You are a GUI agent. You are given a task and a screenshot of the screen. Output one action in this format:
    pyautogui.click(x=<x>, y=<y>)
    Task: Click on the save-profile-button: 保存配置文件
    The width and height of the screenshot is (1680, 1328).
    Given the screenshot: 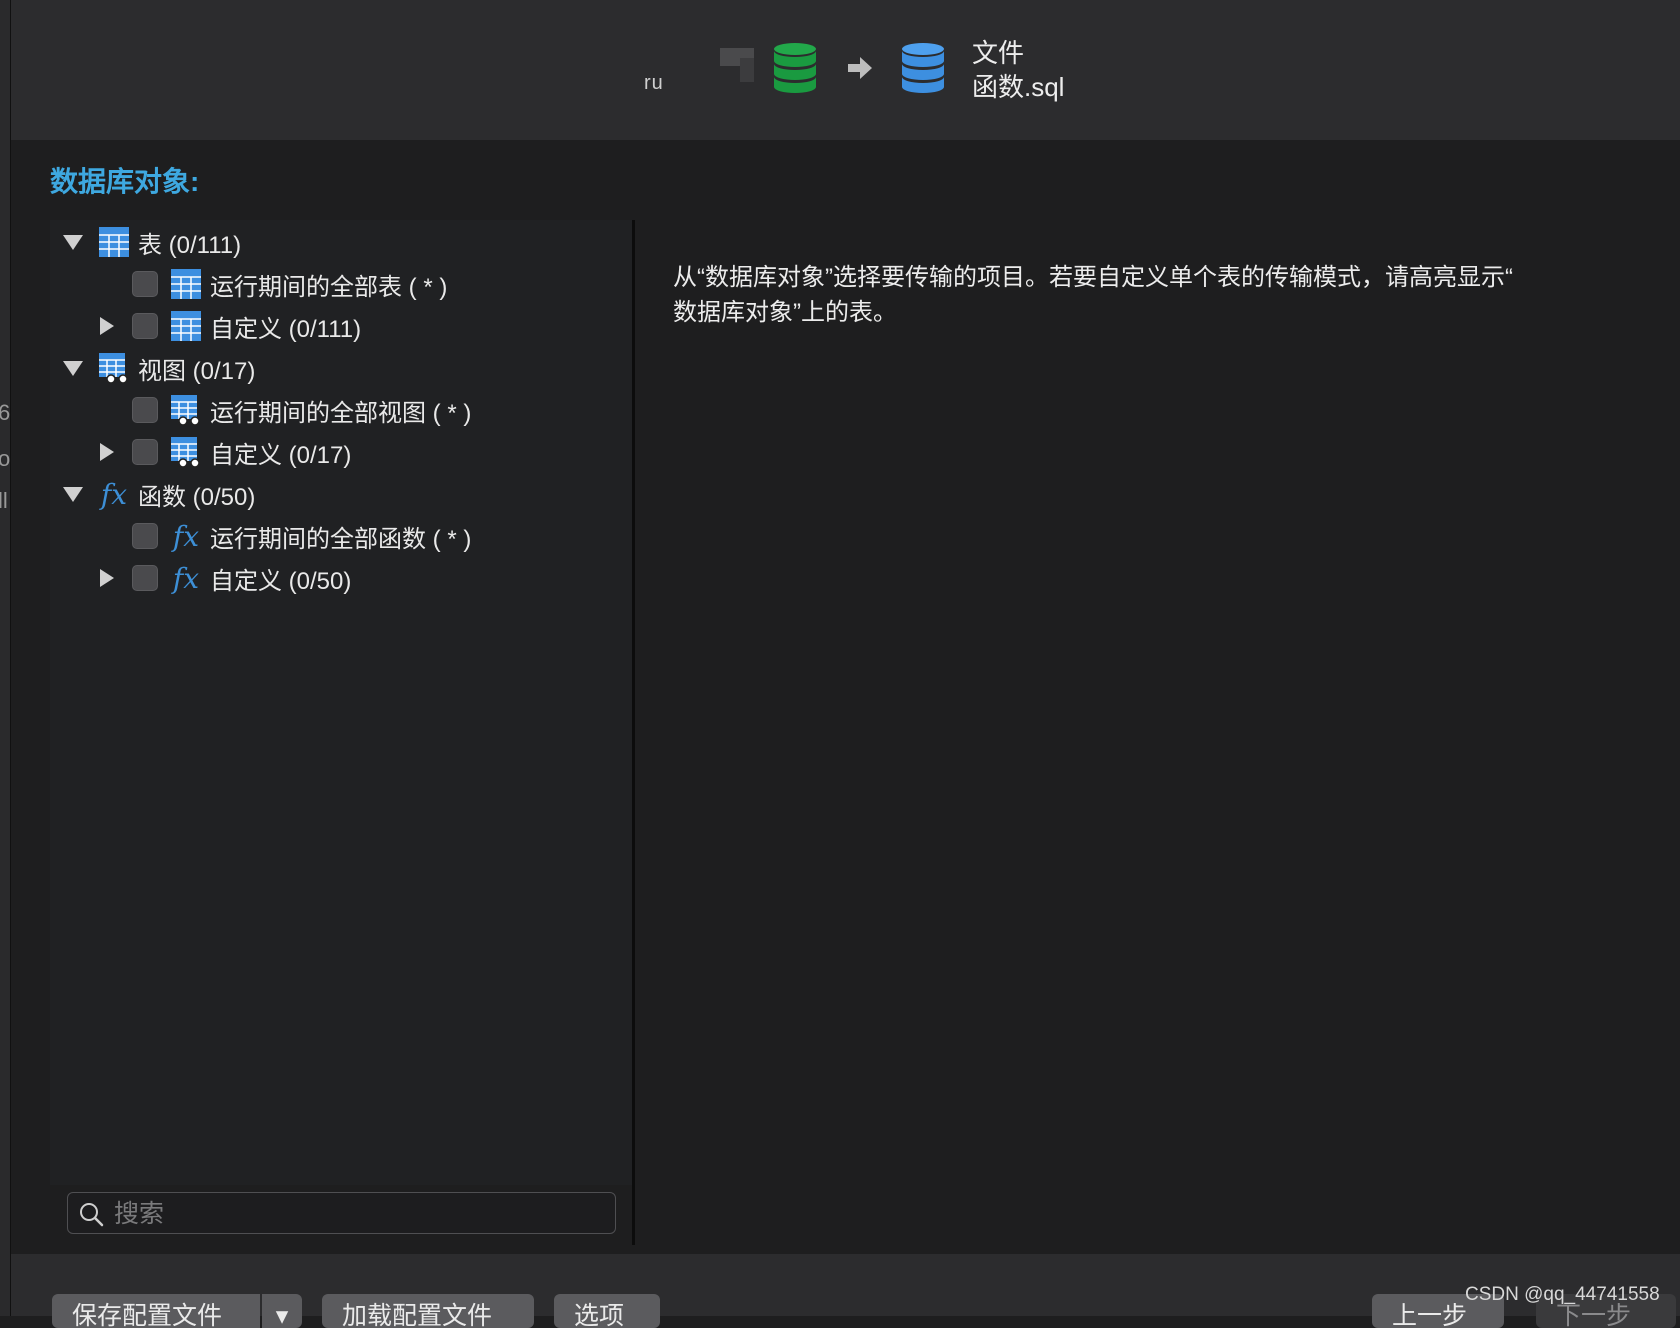 What is the action you would take?
    pyautogui.click(x=156, y=1311)
    